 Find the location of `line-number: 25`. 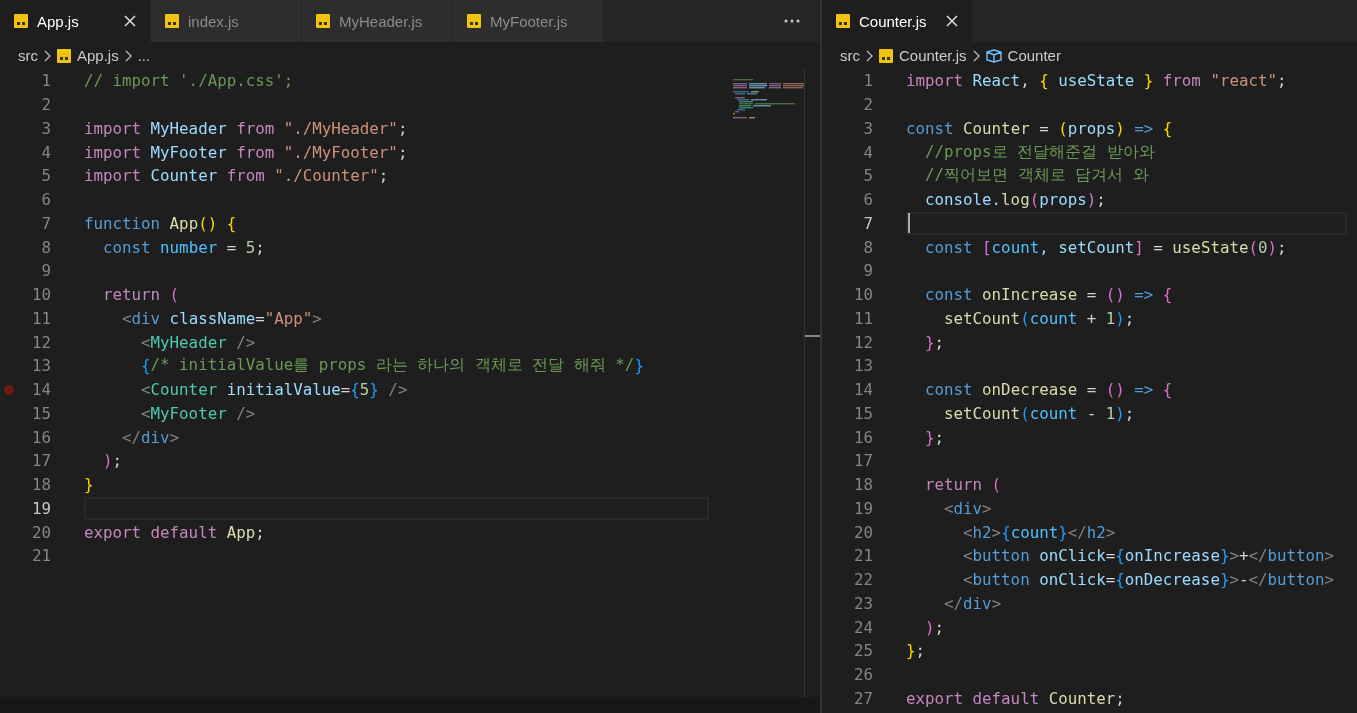

line-number: 25 is located at coordinates (862, 651).